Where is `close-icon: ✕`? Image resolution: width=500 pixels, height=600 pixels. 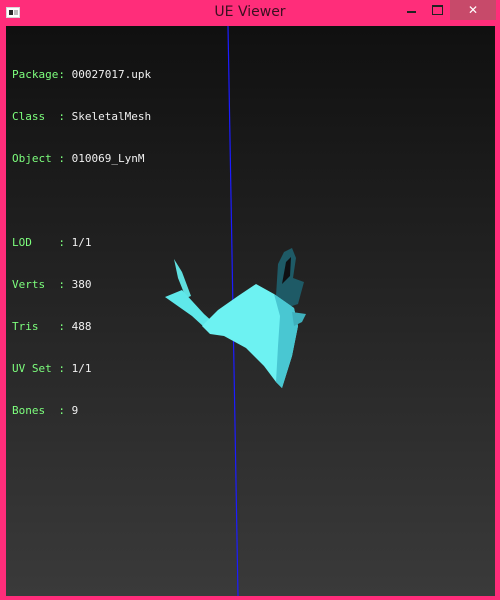 close-icon: ✕ is located at coordinates (473, 10).